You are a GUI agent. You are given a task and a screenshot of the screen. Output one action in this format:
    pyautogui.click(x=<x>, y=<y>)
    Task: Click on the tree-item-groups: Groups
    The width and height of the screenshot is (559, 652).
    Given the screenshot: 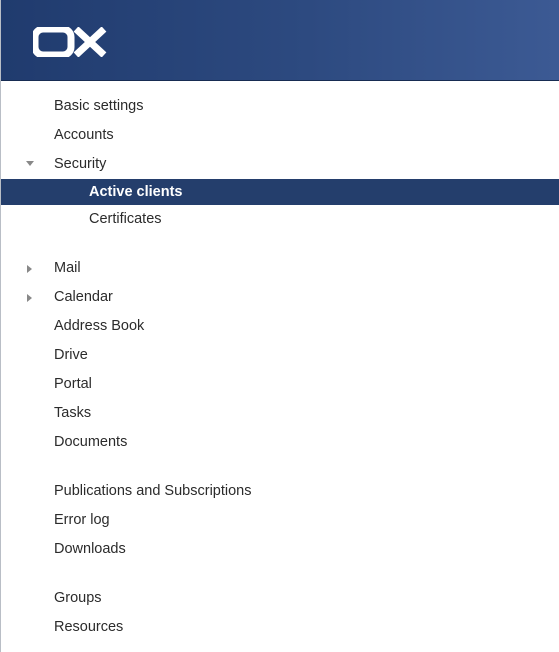 What is the action you would take?
    pyautogui.click(x=280, y=598)
    